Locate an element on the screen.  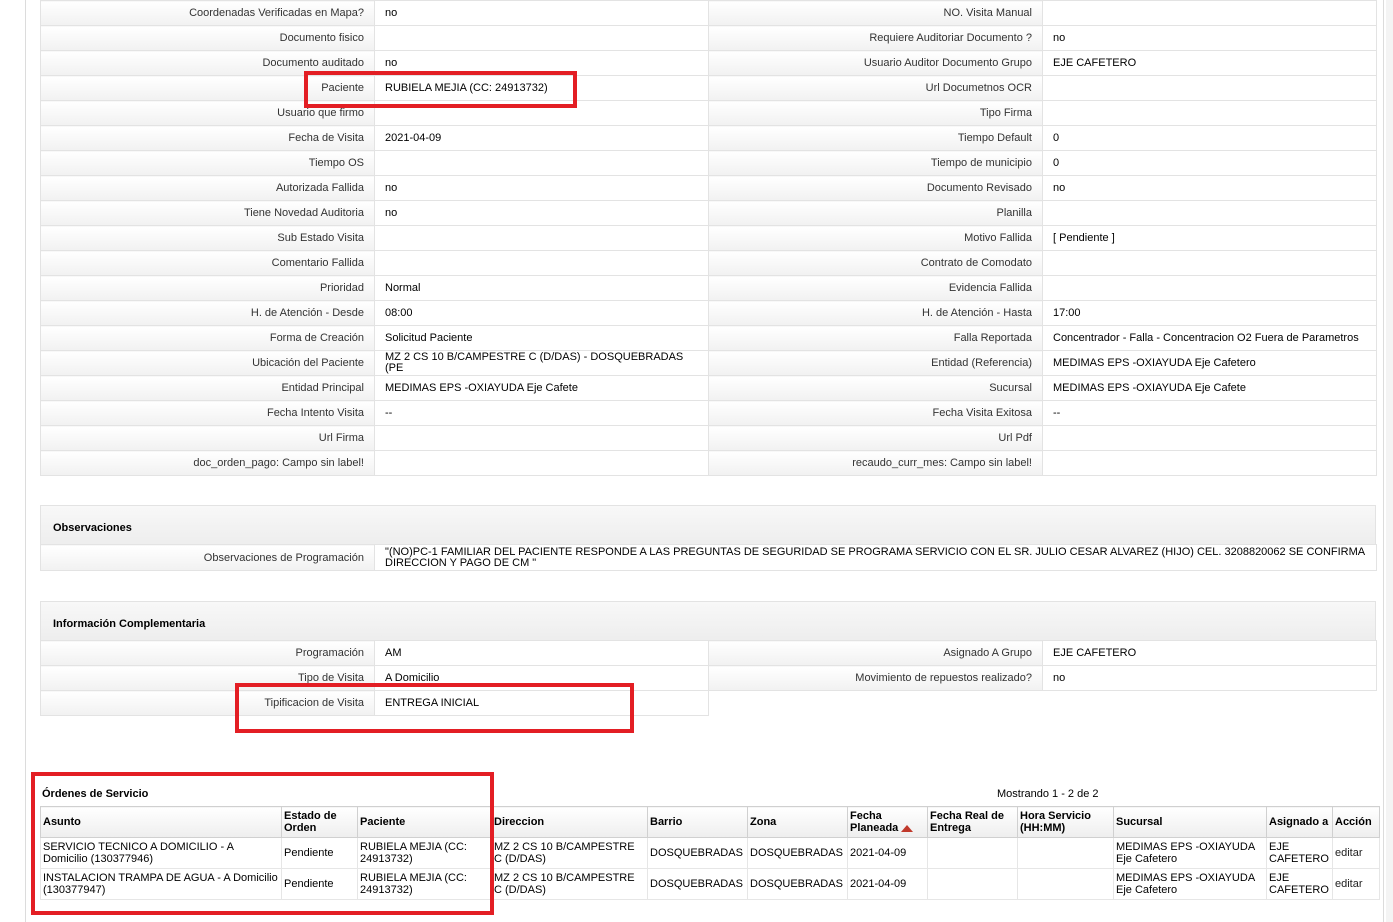
col-header-sucursal: Sucursal is located at coordinates (1190, 822).